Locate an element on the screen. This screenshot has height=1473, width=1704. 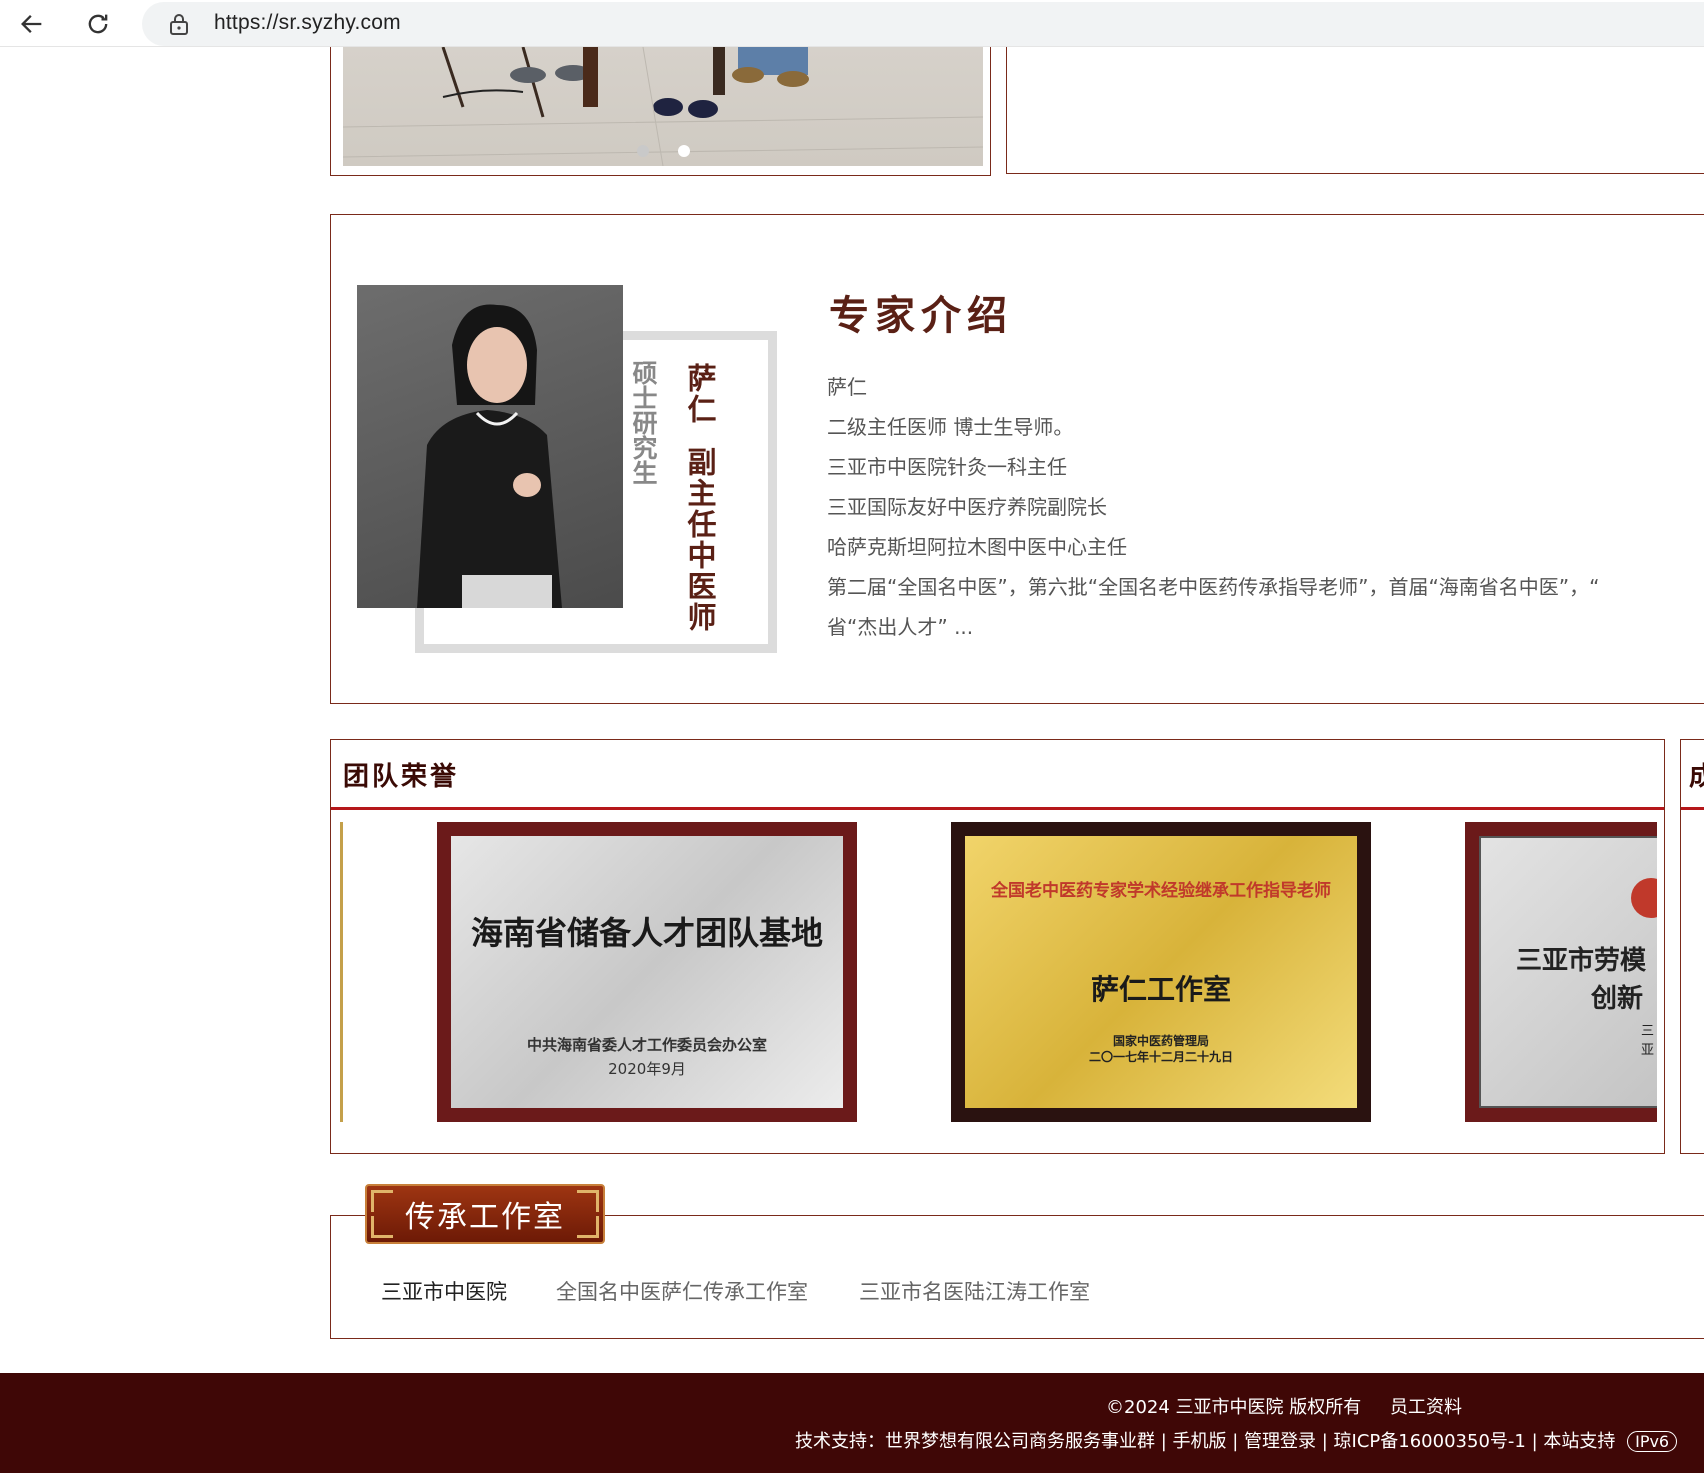
bio-line: 三亚国际友好中医疗养院副院长 is located at coordinates (967, 507).